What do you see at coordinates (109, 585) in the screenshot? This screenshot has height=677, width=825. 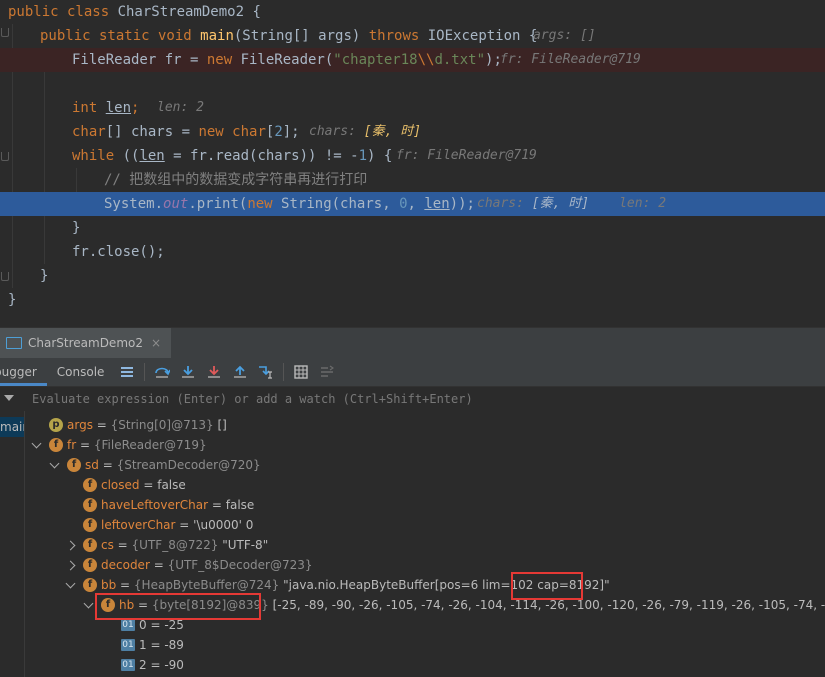 I see `variable-name: bb` at bounding box center [109, 585].